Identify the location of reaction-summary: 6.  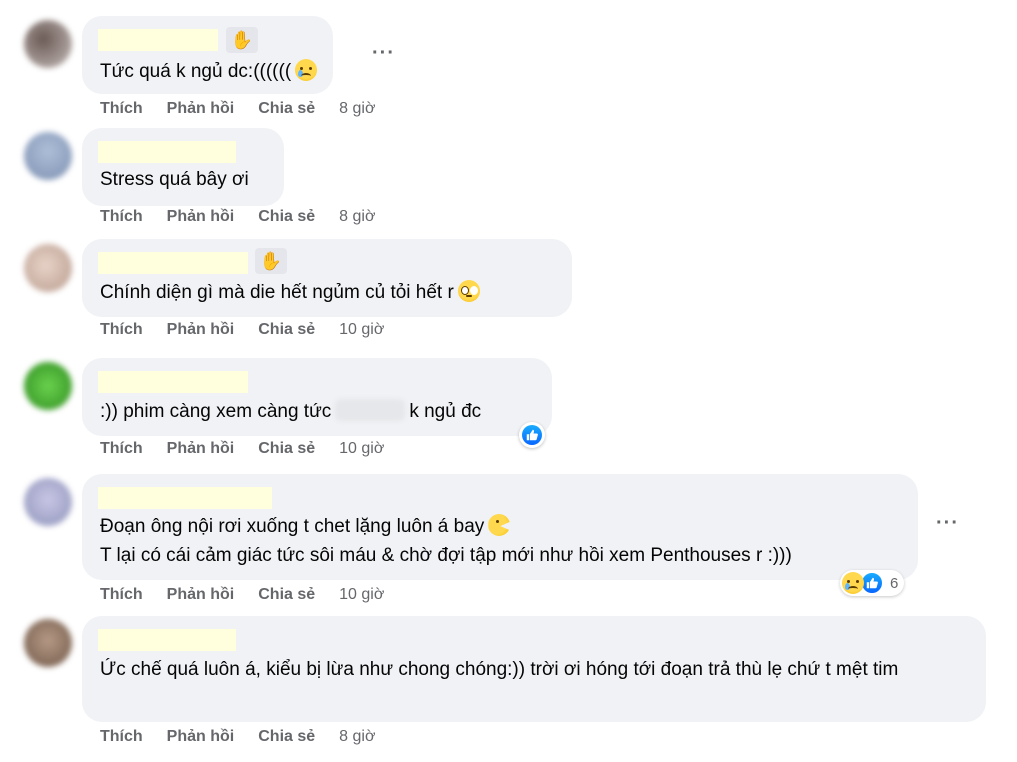
(872, 583).